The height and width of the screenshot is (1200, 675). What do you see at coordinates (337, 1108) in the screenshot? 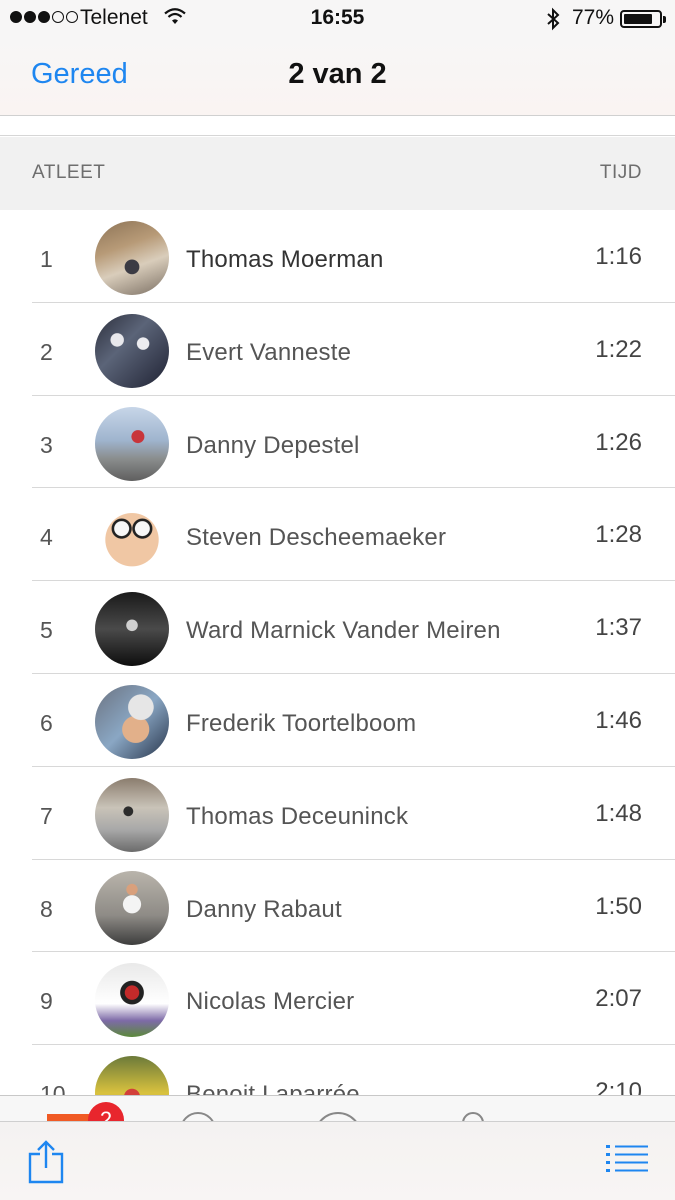
I see `tab-bar: 2` at bounding box center [337, 1108].